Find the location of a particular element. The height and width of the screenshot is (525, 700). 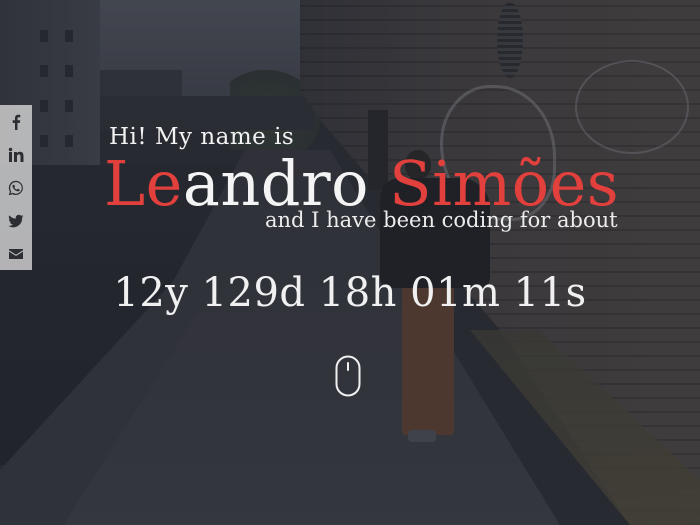

linkedin-link is located at coordinates (16, 155).